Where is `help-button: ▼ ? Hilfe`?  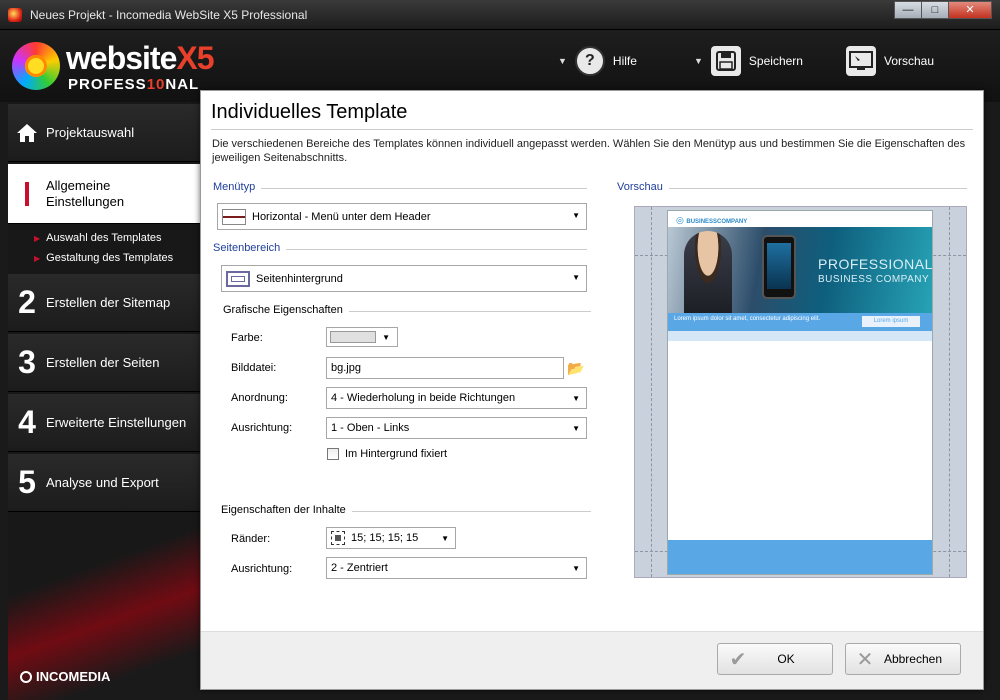
help-button: ▼ ? Hilfe is located at coordinates (597, 61).